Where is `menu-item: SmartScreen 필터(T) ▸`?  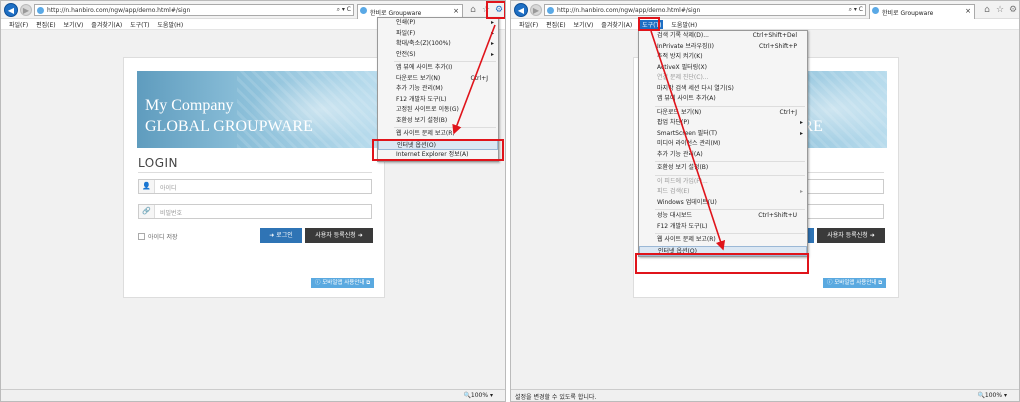 menu-item: SmartScreen 필터(T) ▸ is located at coordinates (723, 134).